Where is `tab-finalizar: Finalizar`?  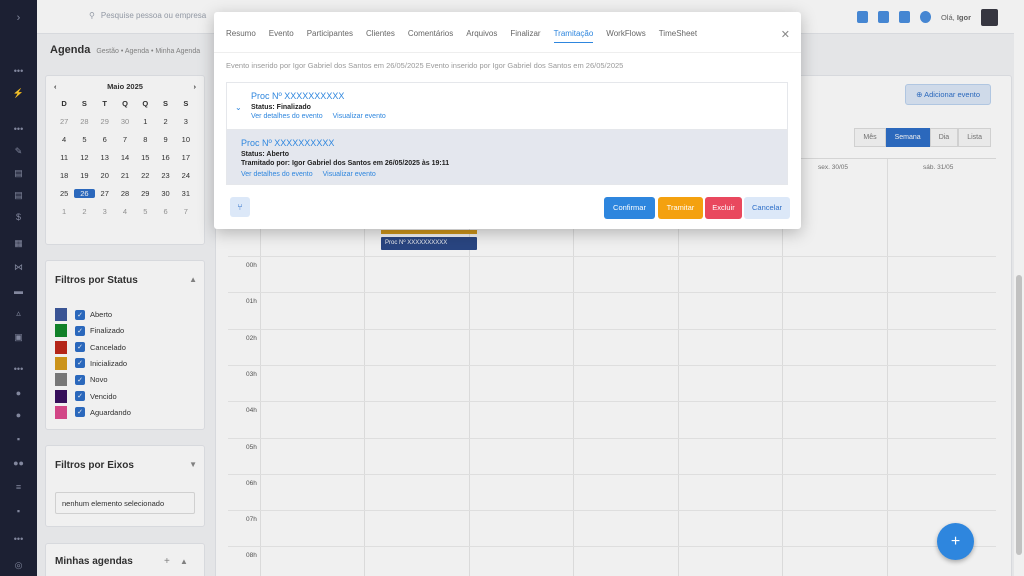 tab-finalizar: Finalizar is located at coordinates (525, 36).